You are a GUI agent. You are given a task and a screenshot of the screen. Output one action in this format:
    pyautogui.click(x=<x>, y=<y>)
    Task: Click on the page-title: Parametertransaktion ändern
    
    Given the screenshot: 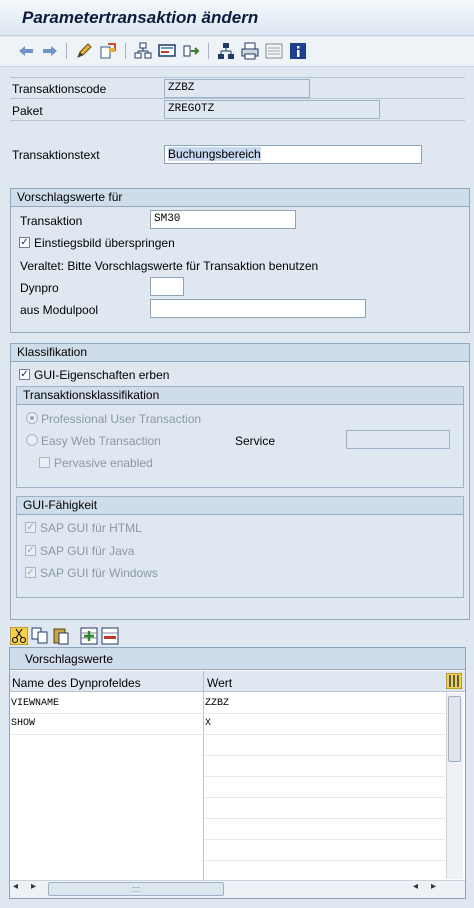 What is the action you would take?
    pyautogui.click(x=140, y=17)
    